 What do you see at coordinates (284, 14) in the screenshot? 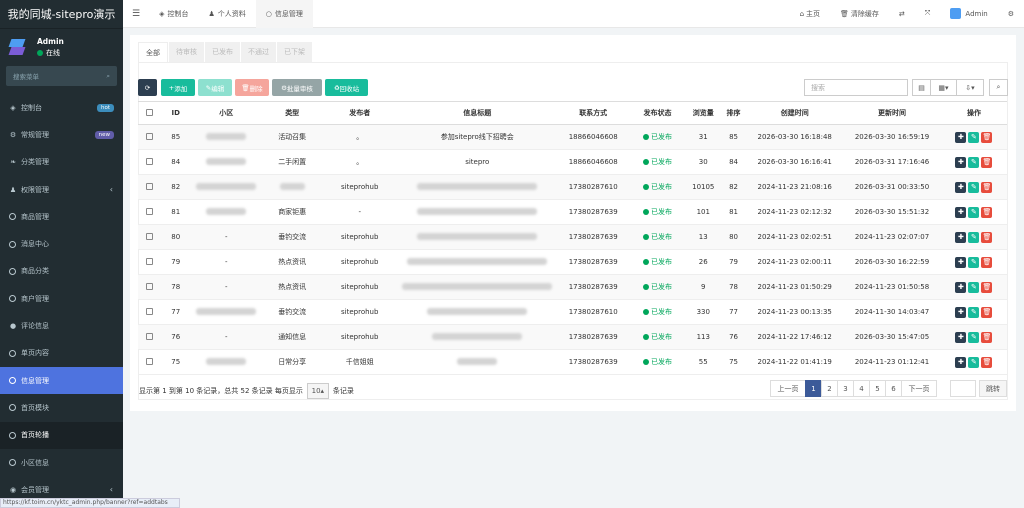
I see `tab-info-manage: ○ 信息管理` at bounding box center [284, 14].